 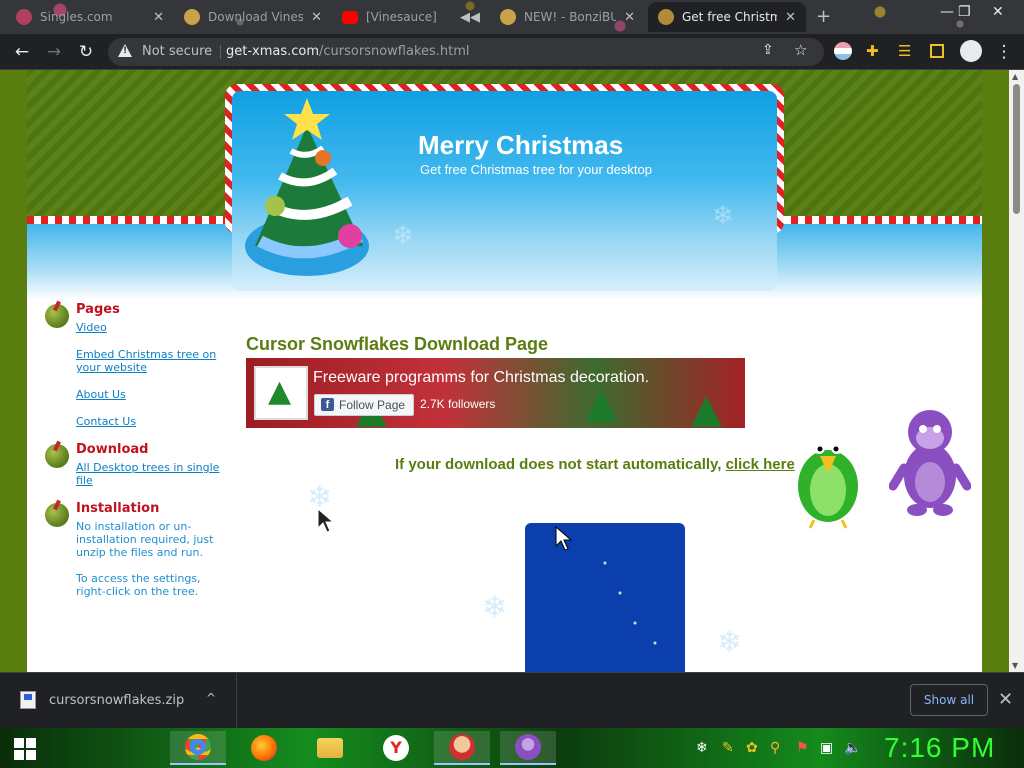 I want to click on scroll-down-icon: ▼, so click(x=1015, y=665).